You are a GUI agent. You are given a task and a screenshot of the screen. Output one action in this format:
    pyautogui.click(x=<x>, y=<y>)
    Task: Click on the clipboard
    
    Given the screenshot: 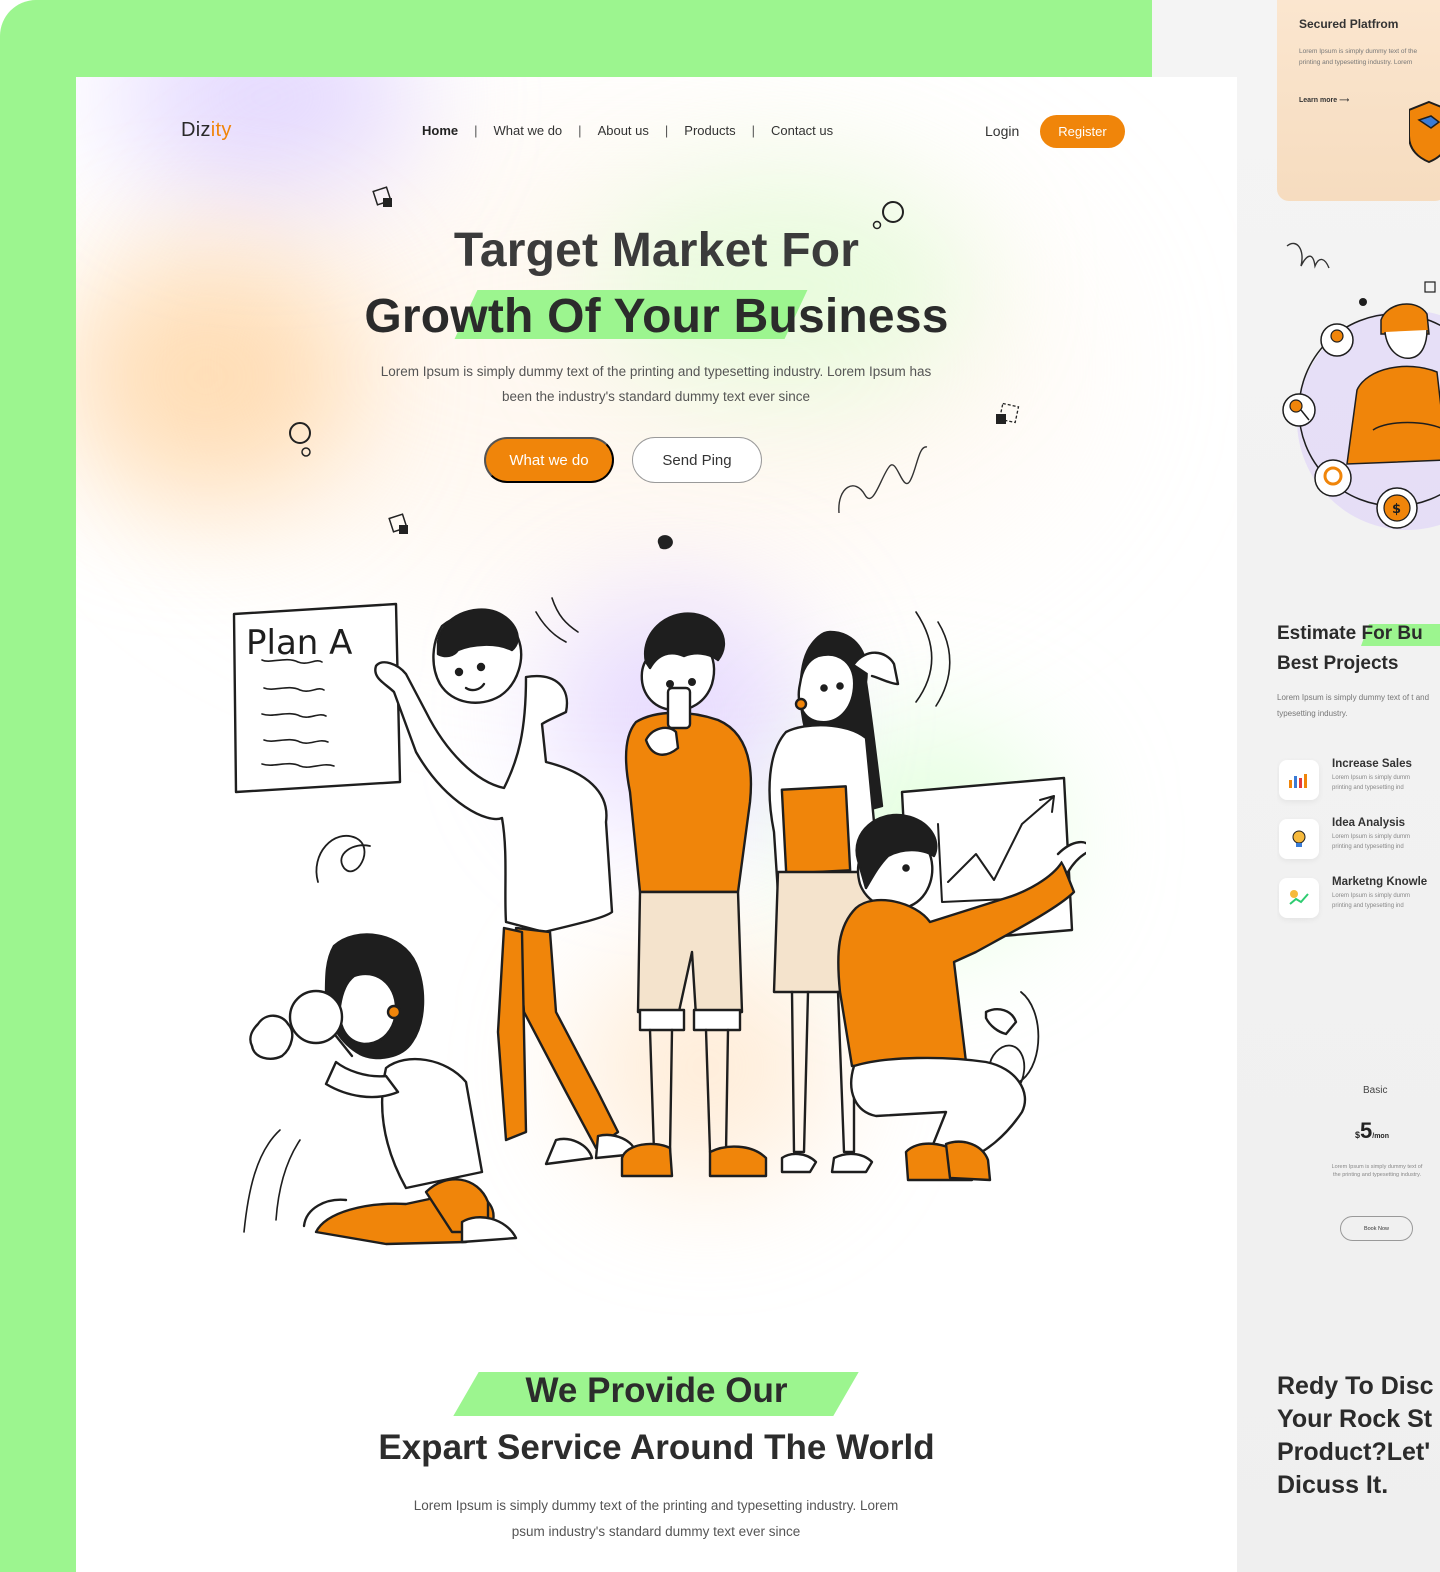 What is the action you would take?
    pyautogui.click(x=816, y=830)
    